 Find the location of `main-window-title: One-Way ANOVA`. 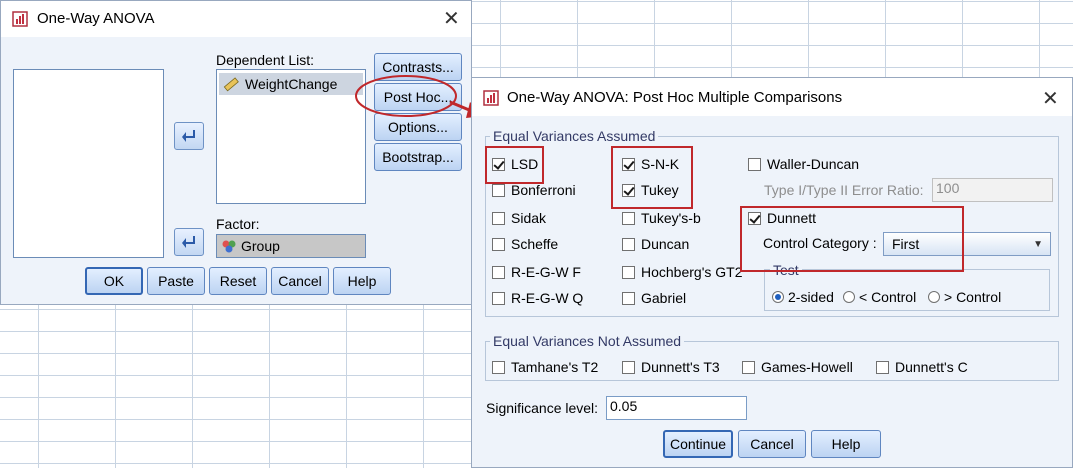

main-window-title: One-Way ANOVA is located at coordinates (96, 18).